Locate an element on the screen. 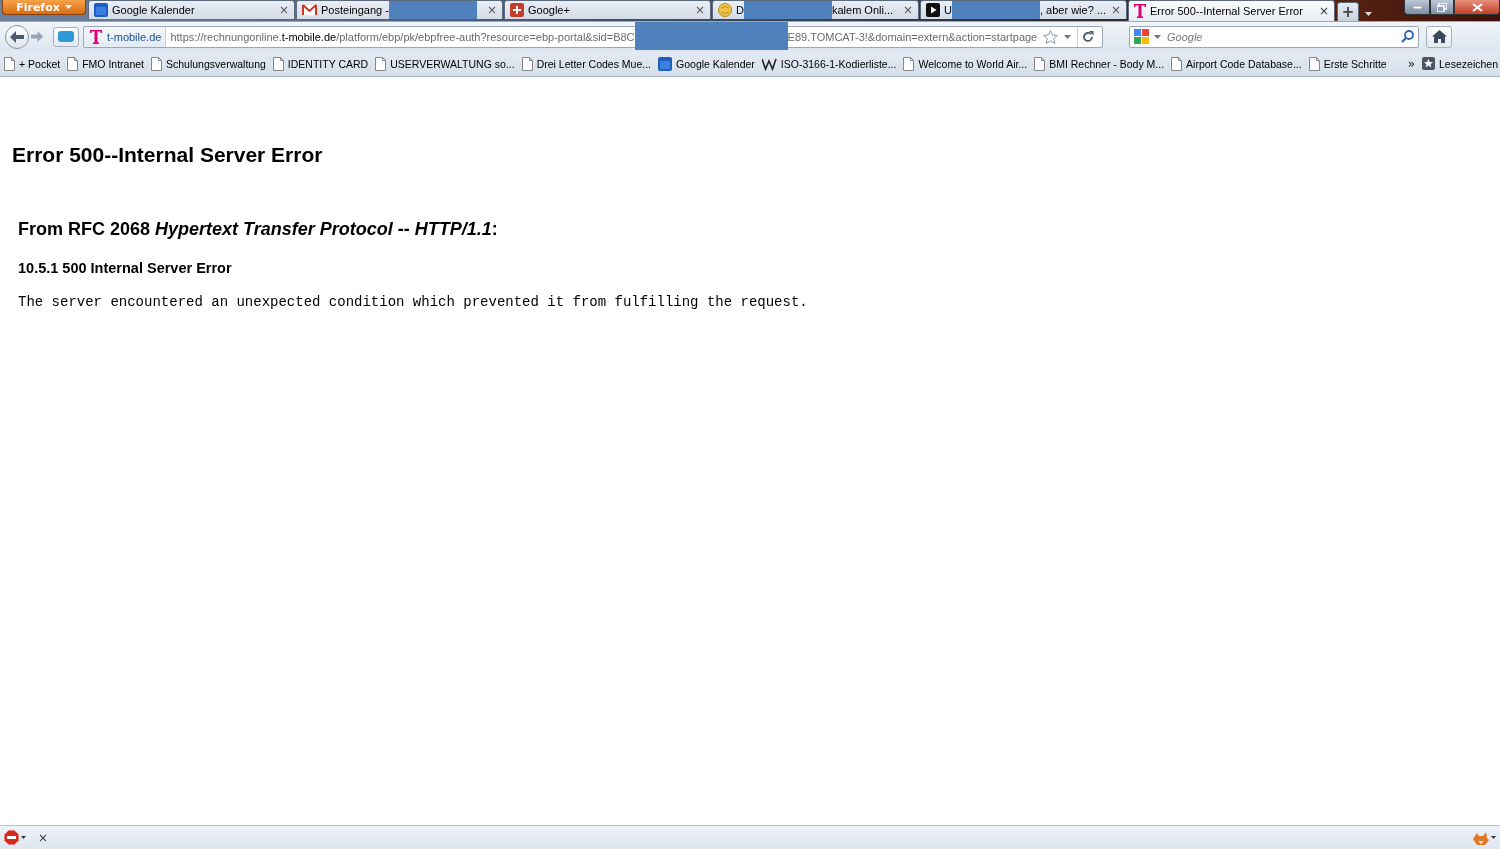 This screenshot has width=1500, height=849. new-tab-button: + is located at coordinates (1348, 11).